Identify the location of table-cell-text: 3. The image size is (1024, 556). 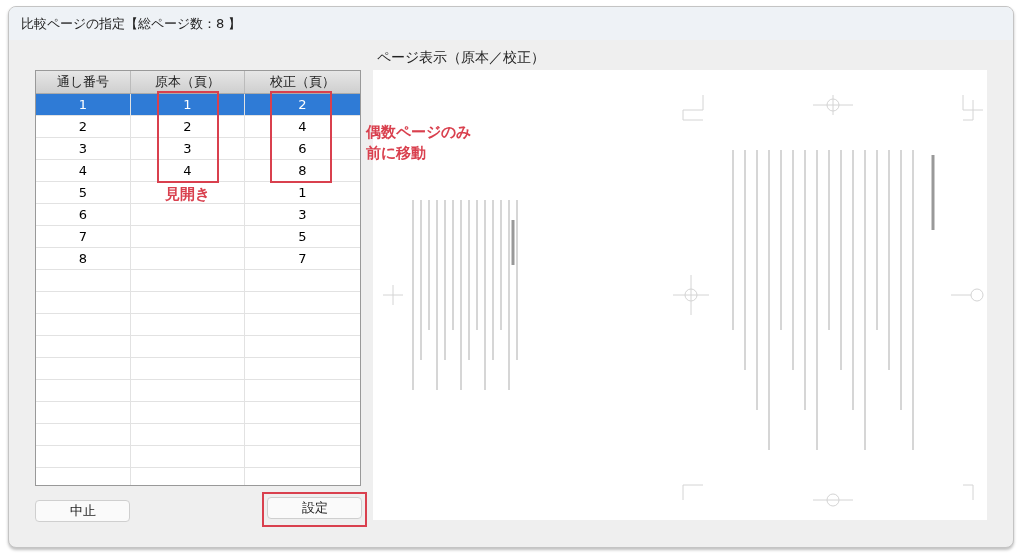
(302, 215).